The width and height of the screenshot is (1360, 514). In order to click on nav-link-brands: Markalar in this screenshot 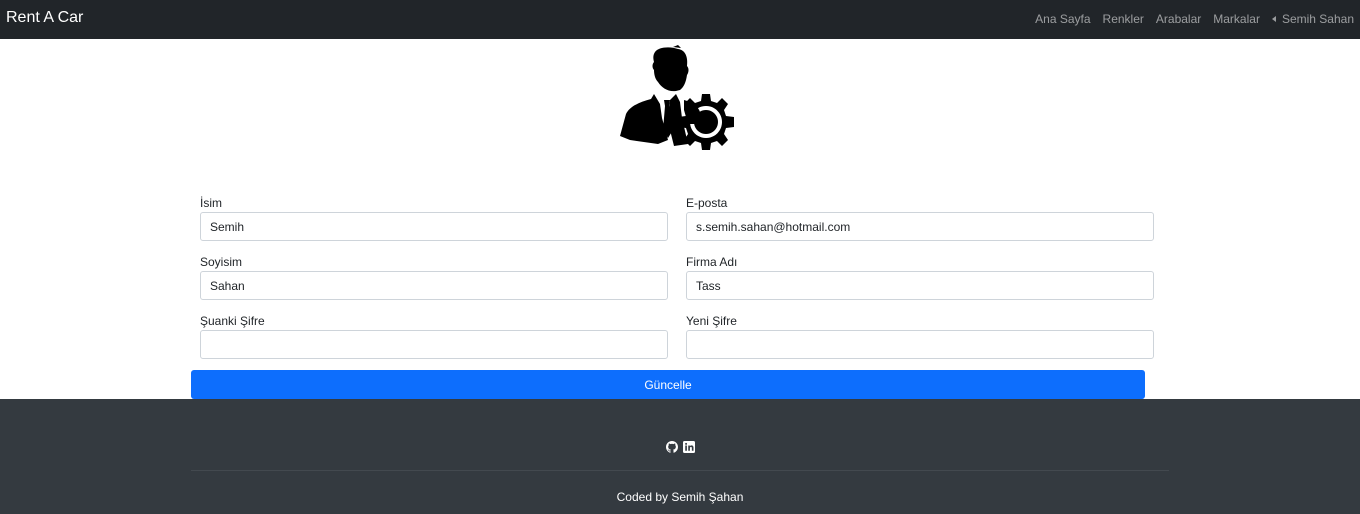, I will do `click(1236, 19)`.